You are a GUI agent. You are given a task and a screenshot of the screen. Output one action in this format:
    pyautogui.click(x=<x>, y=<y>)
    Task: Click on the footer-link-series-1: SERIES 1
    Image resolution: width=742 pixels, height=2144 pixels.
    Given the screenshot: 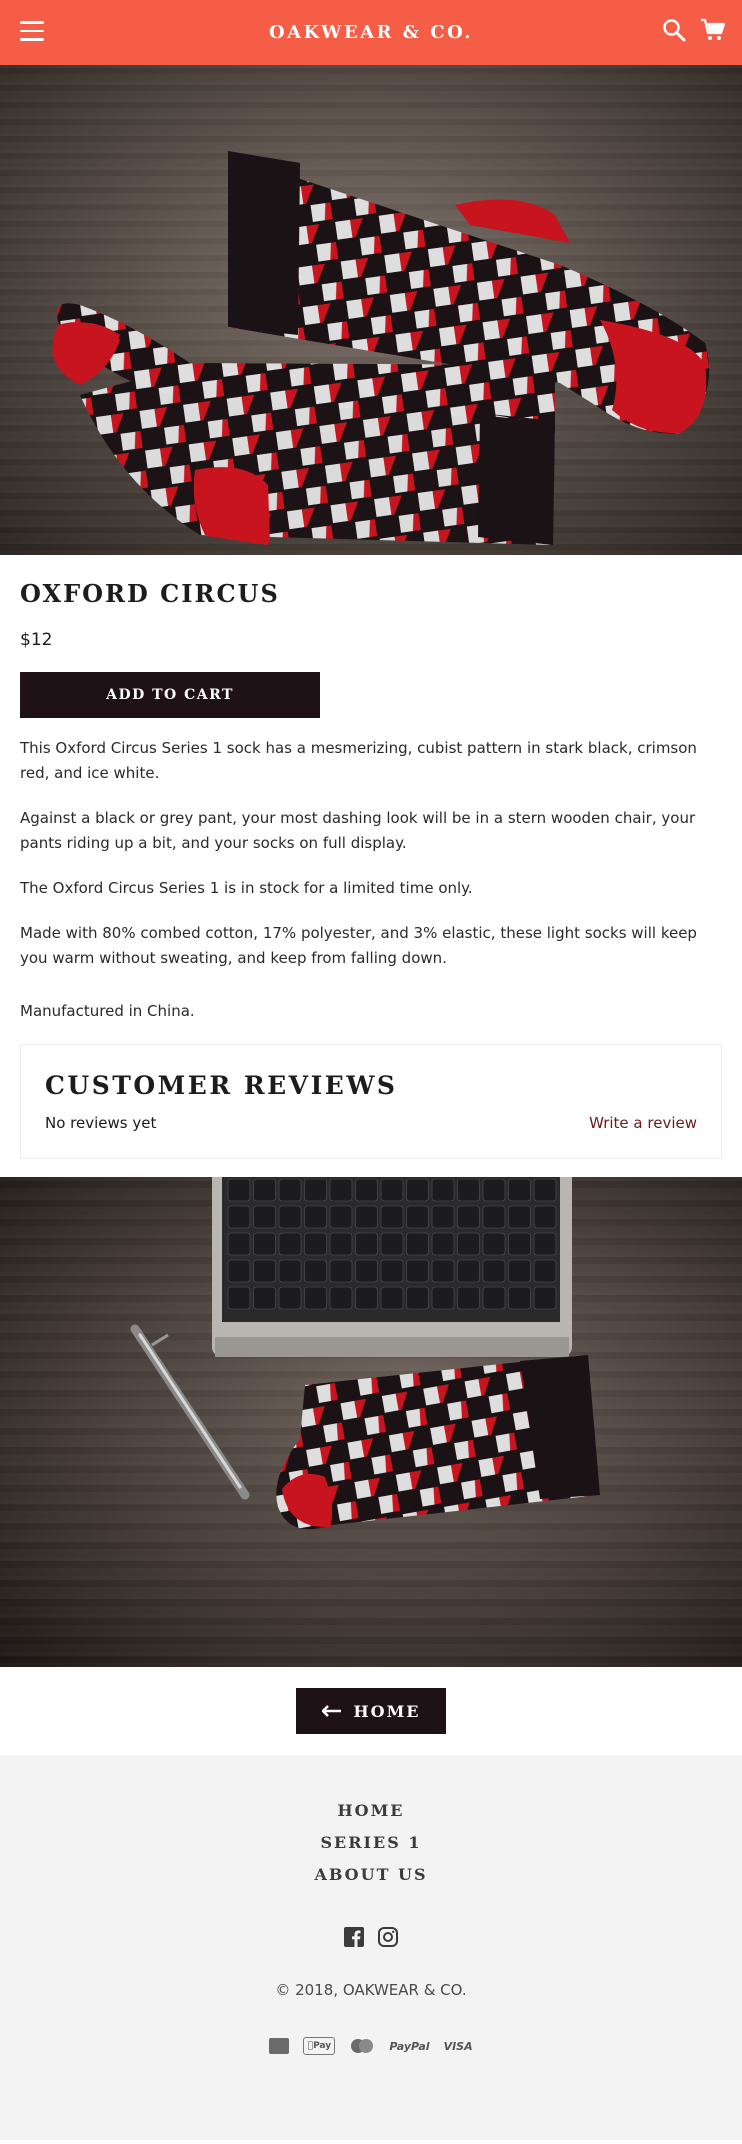 What is the action you would take?
    pyautogui.click(x=371, y=1843)
    